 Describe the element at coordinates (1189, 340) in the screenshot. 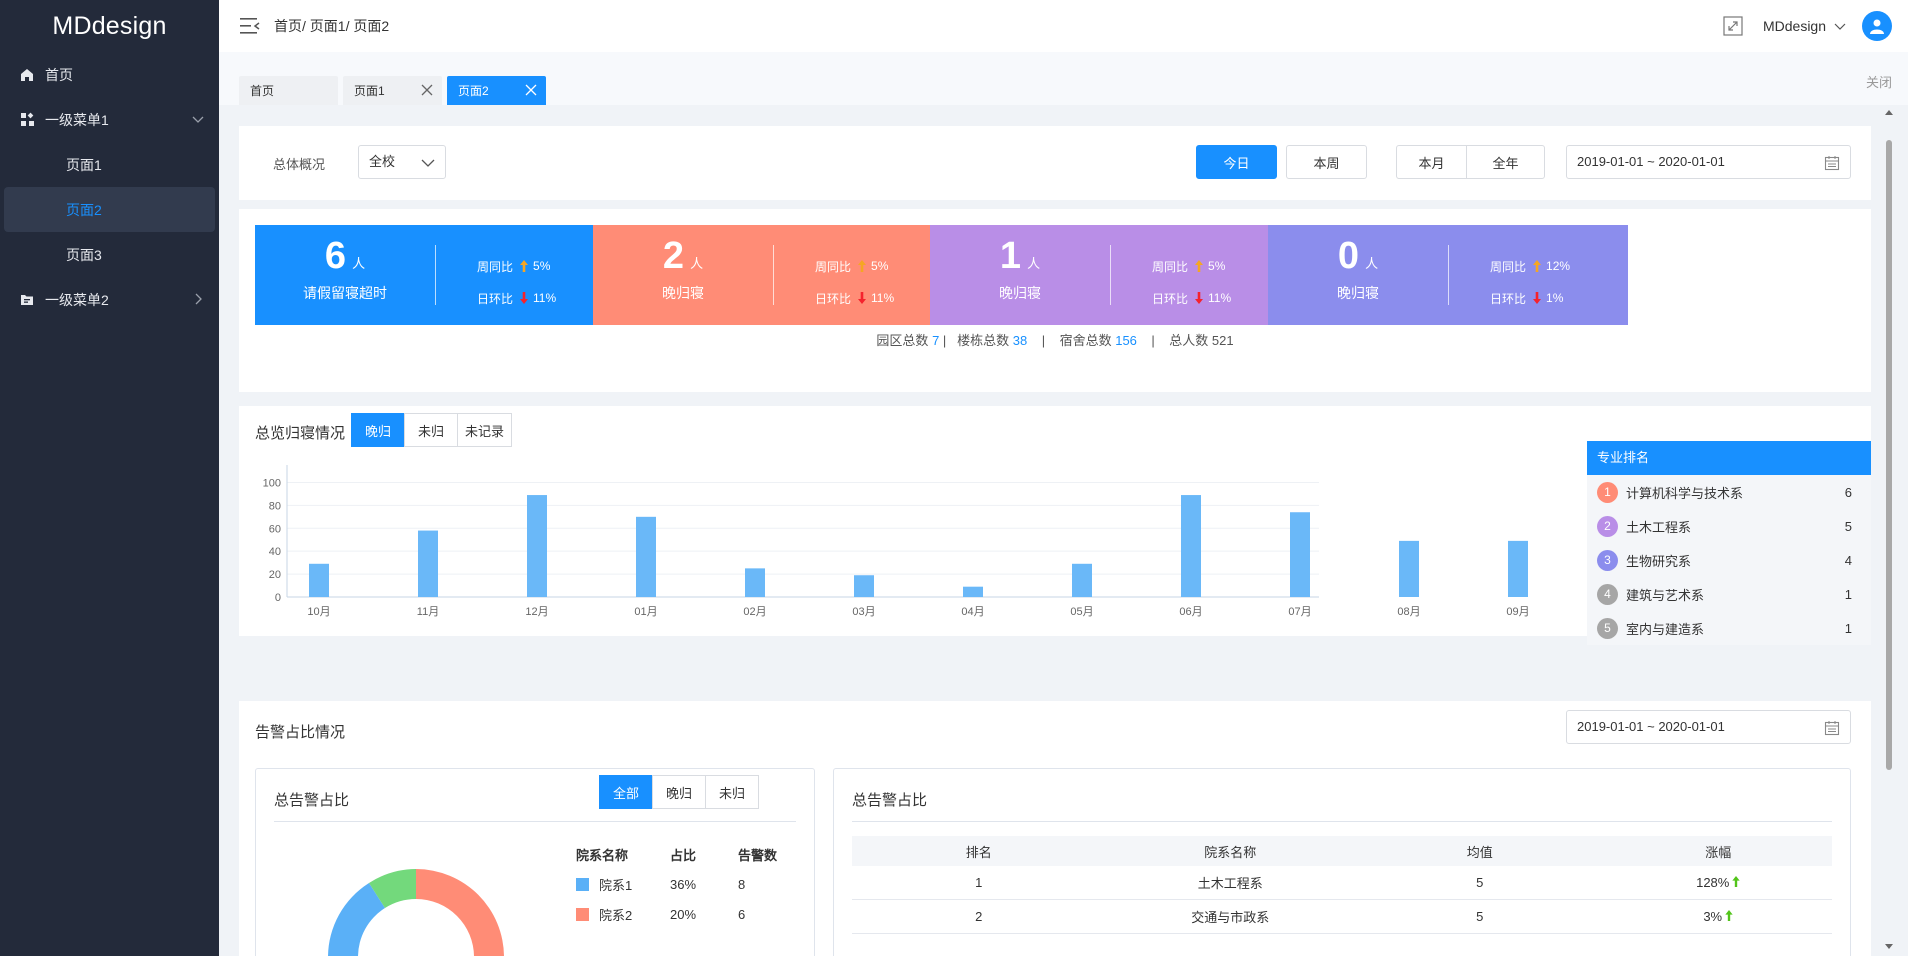

I see `people-label: 总人数` at that location.